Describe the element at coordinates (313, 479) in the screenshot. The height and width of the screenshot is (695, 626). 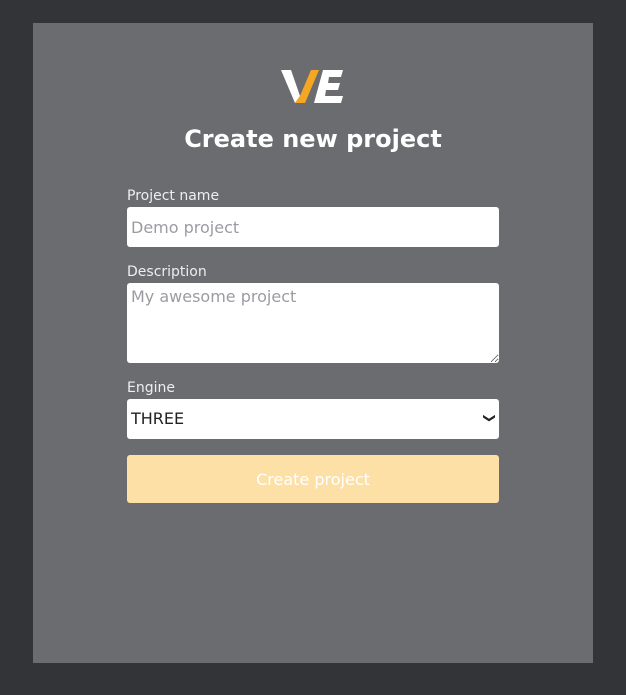
I see `create-project-button: Create project` at that location.